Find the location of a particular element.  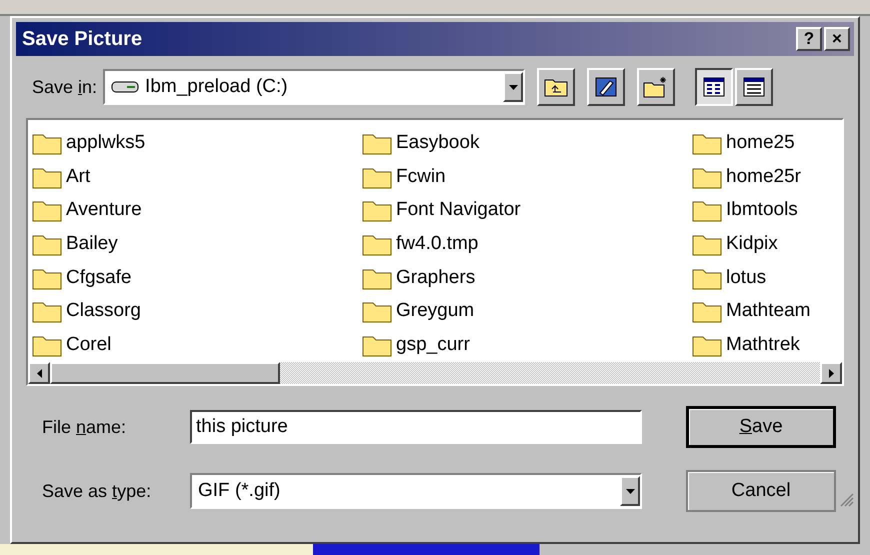

right-arrow-icon is located at coordinates (831, 373).